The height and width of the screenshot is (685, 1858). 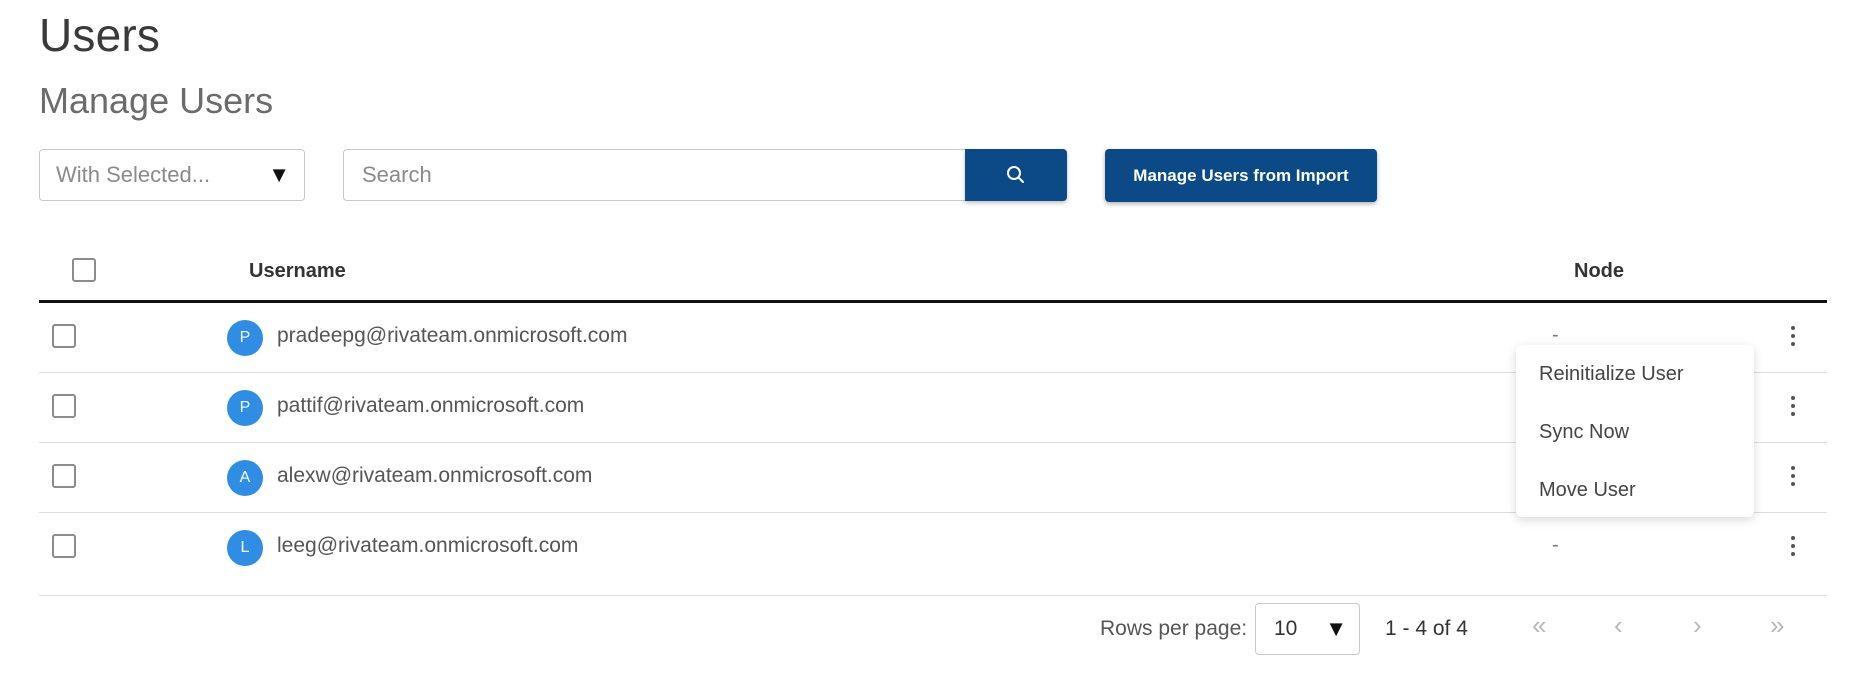 I want to click on avatar: L, so click(x=245, y=548).